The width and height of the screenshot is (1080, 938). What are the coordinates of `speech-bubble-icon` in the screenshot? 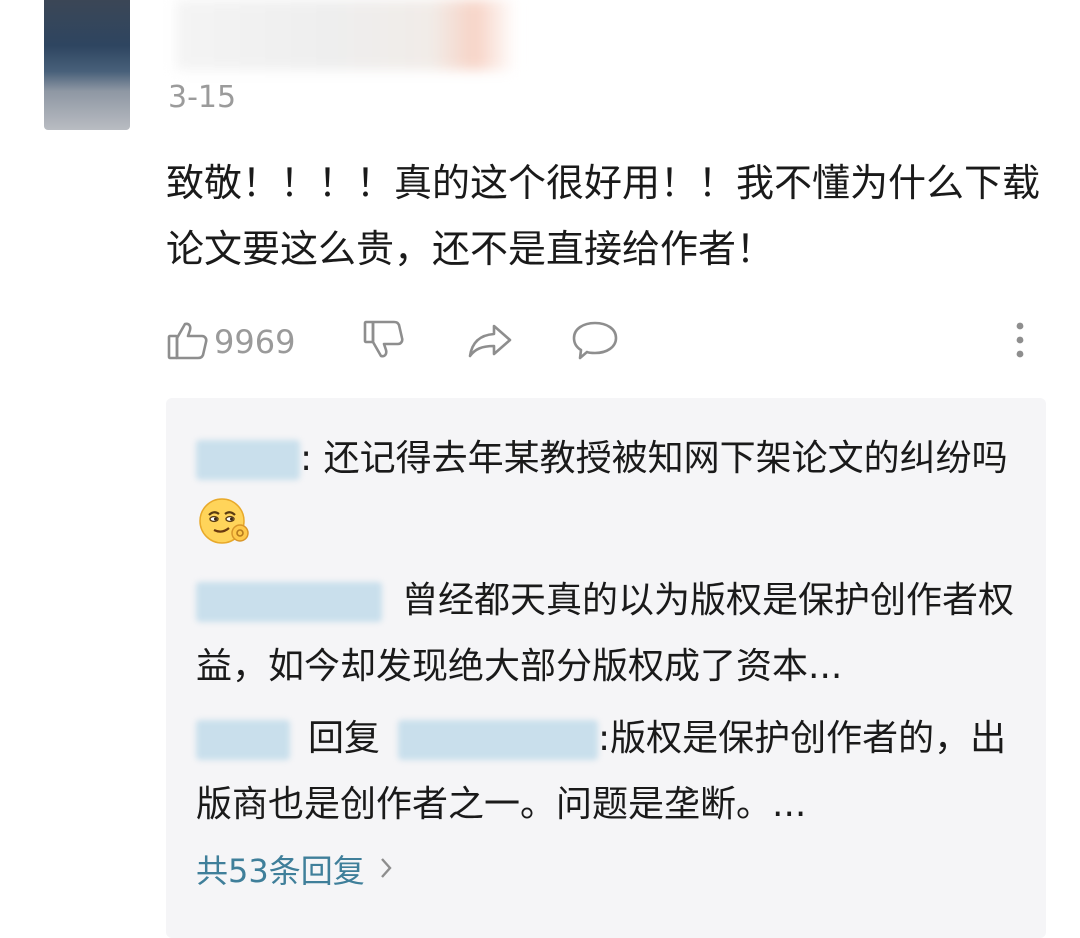 It's located at (595, 342).